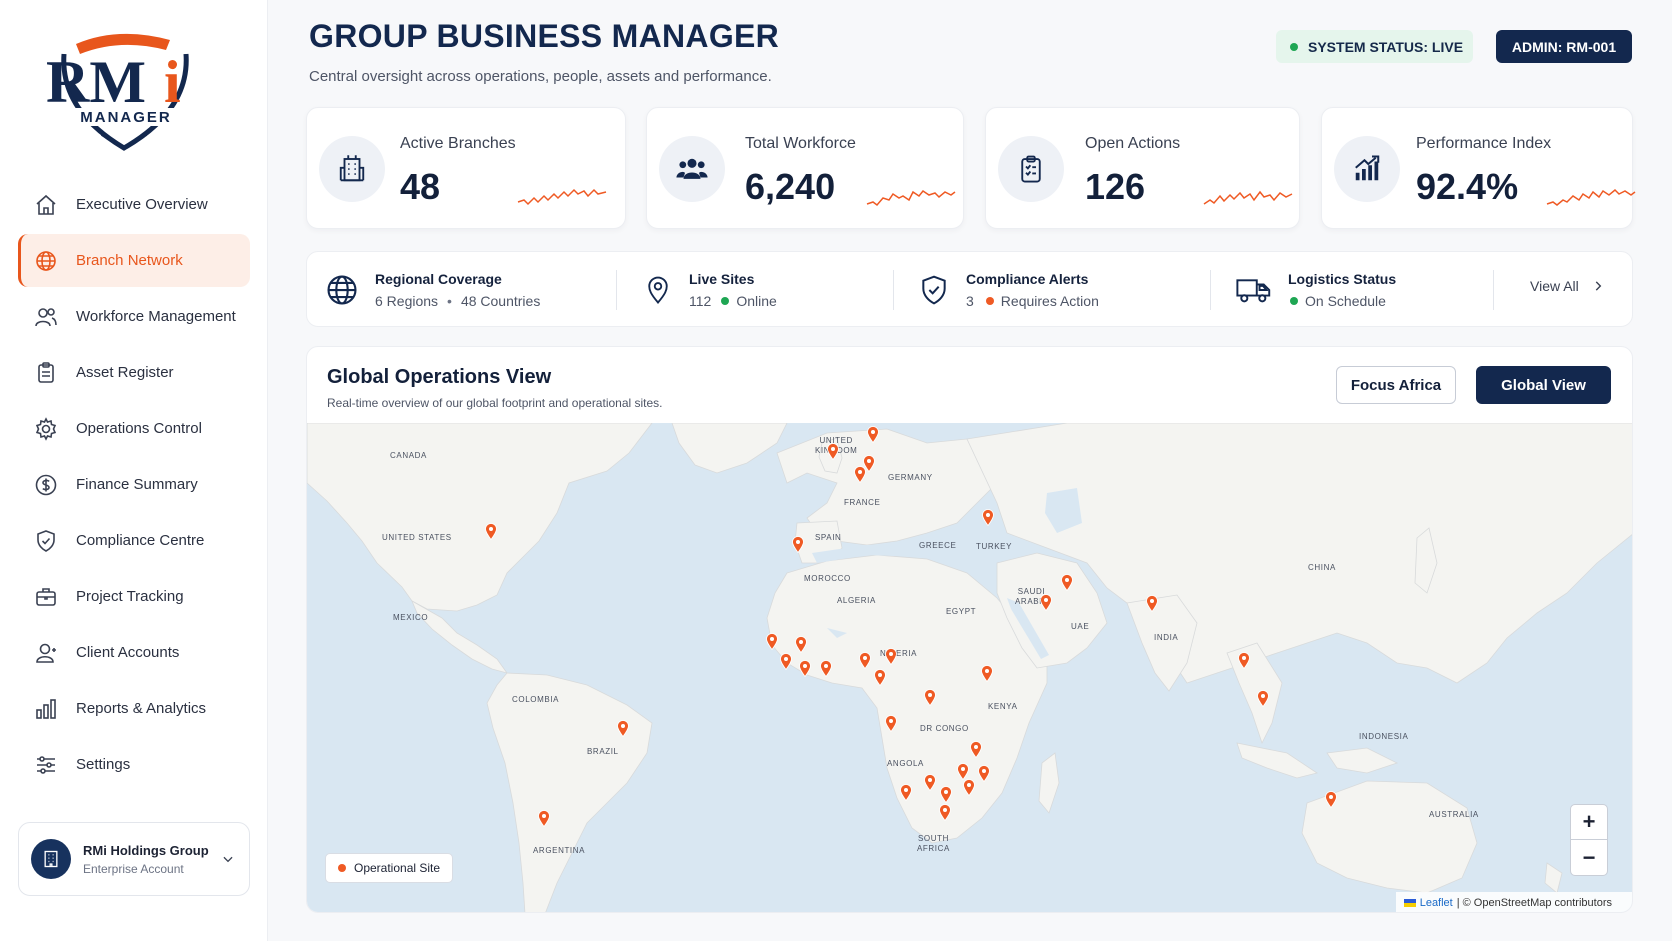 Image resolution: width=1672 pixels, height=941 pixels. What do you see at coordinates (146, 850) in the screenshot?
I see `account-name: RMi Holdings Group` at bounding box center [146, 850].